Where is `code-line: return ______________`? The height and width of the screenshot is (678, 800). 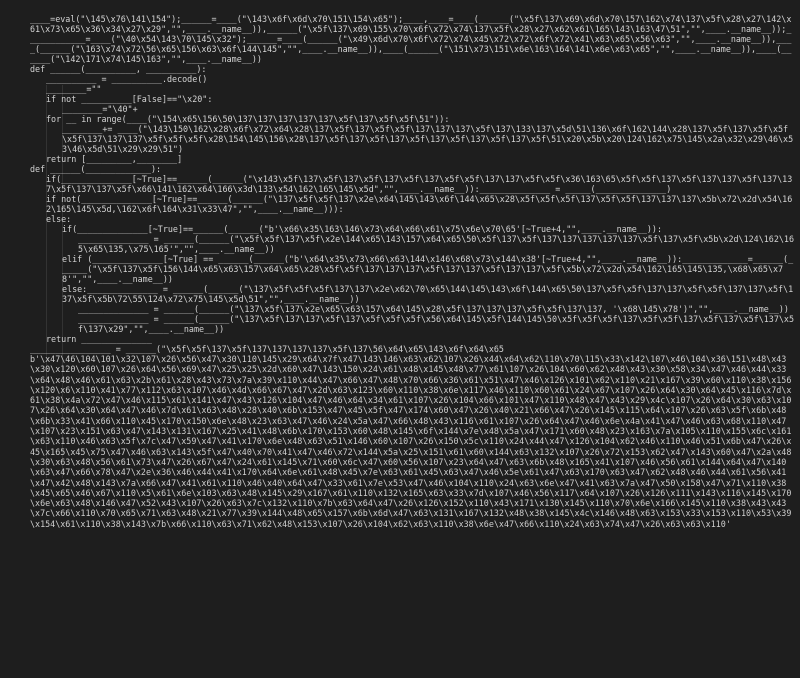 code-line: return ______________ is located at coordinates (413, 339).